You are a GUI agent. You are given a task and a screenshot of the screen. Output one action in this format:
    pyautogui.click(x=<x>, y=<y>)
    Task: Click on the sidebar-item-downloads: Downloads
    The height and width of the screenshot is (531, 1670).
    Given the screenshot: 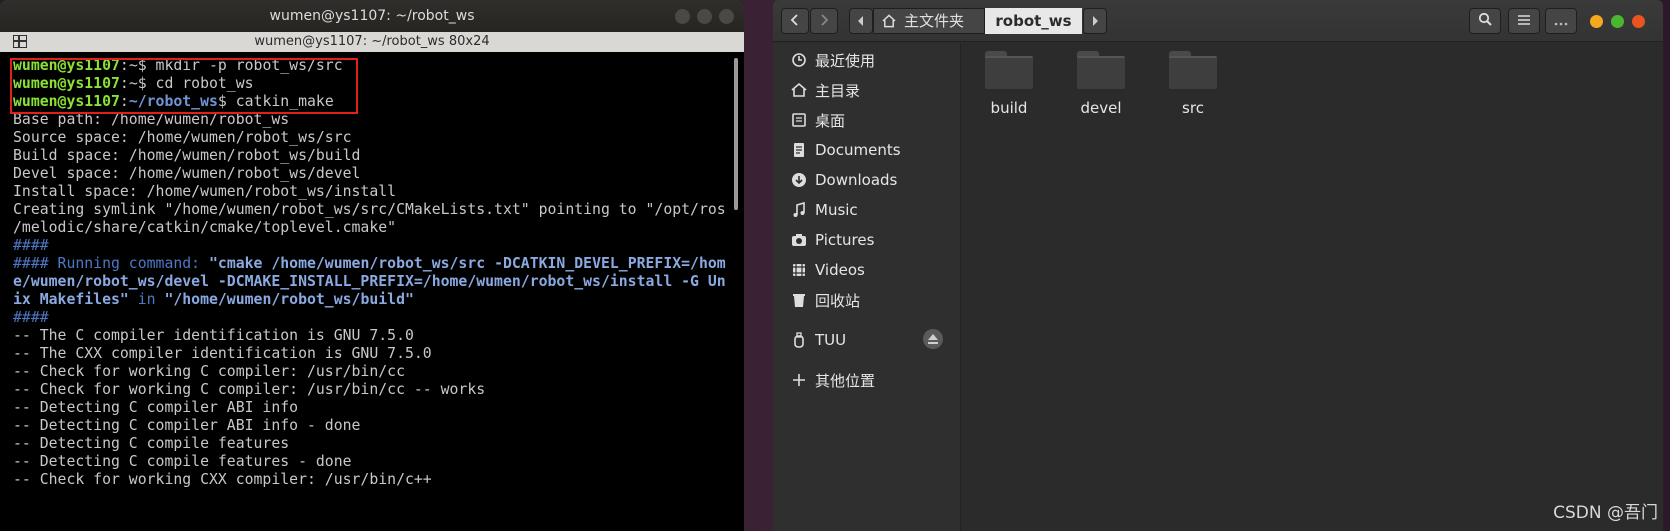 What is the action you would take?
    pyautogui.click(x=844, y=180)
    